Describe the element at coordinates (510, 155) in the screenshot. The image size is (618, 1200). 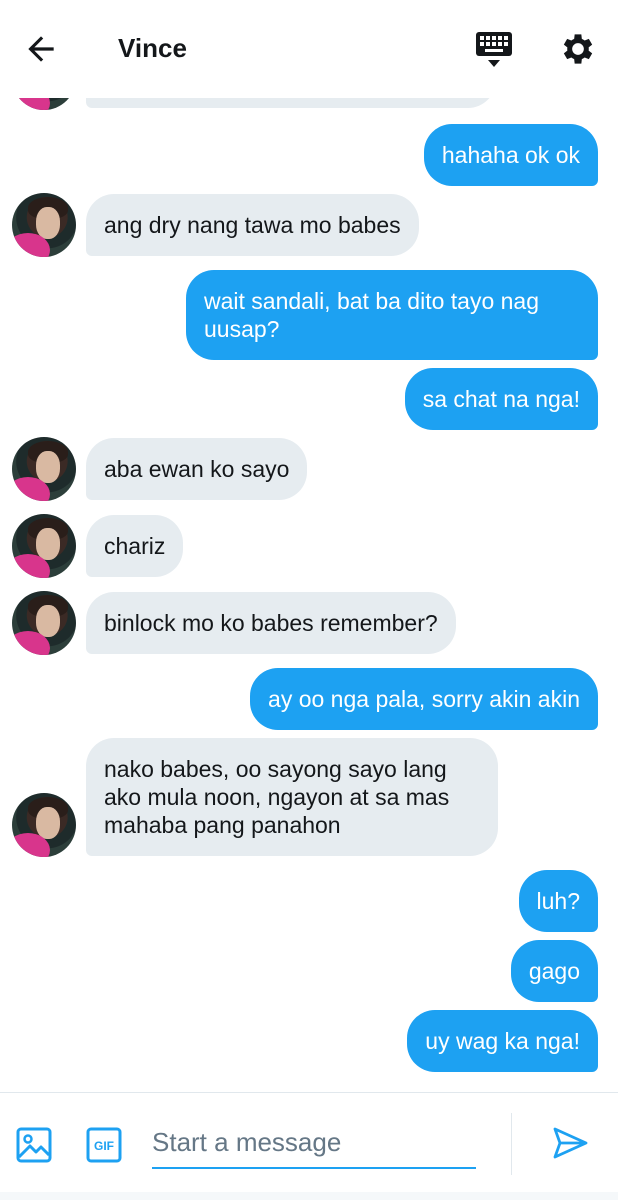
I see `message-bubble-outgoing: hahaha ok ok` at that location.